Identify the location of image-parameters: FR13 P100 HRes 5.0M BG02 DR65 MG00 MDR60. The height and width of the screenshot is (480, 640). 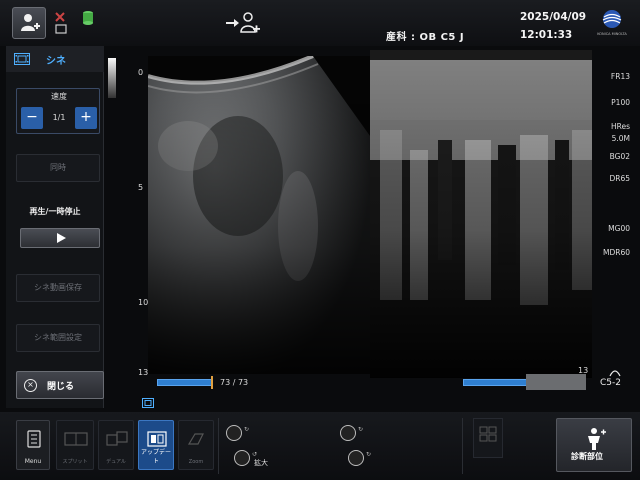
(620, 168).